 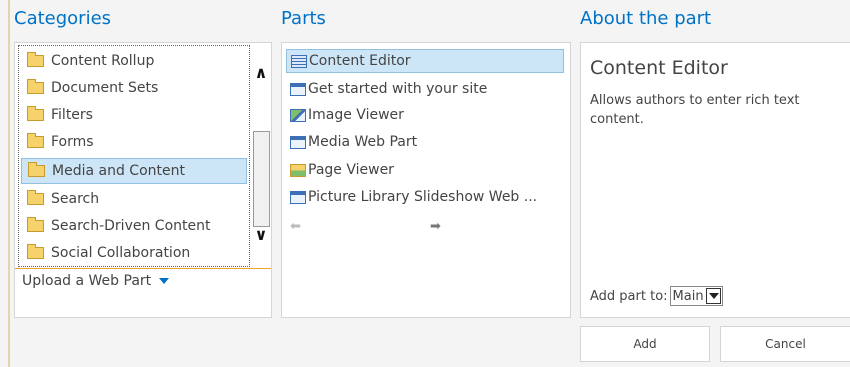 What do you see at coordinates (375, 227) in the screenshot?
I see `parts-pager: ⬅ ➡` at bounding box center [375, 227].